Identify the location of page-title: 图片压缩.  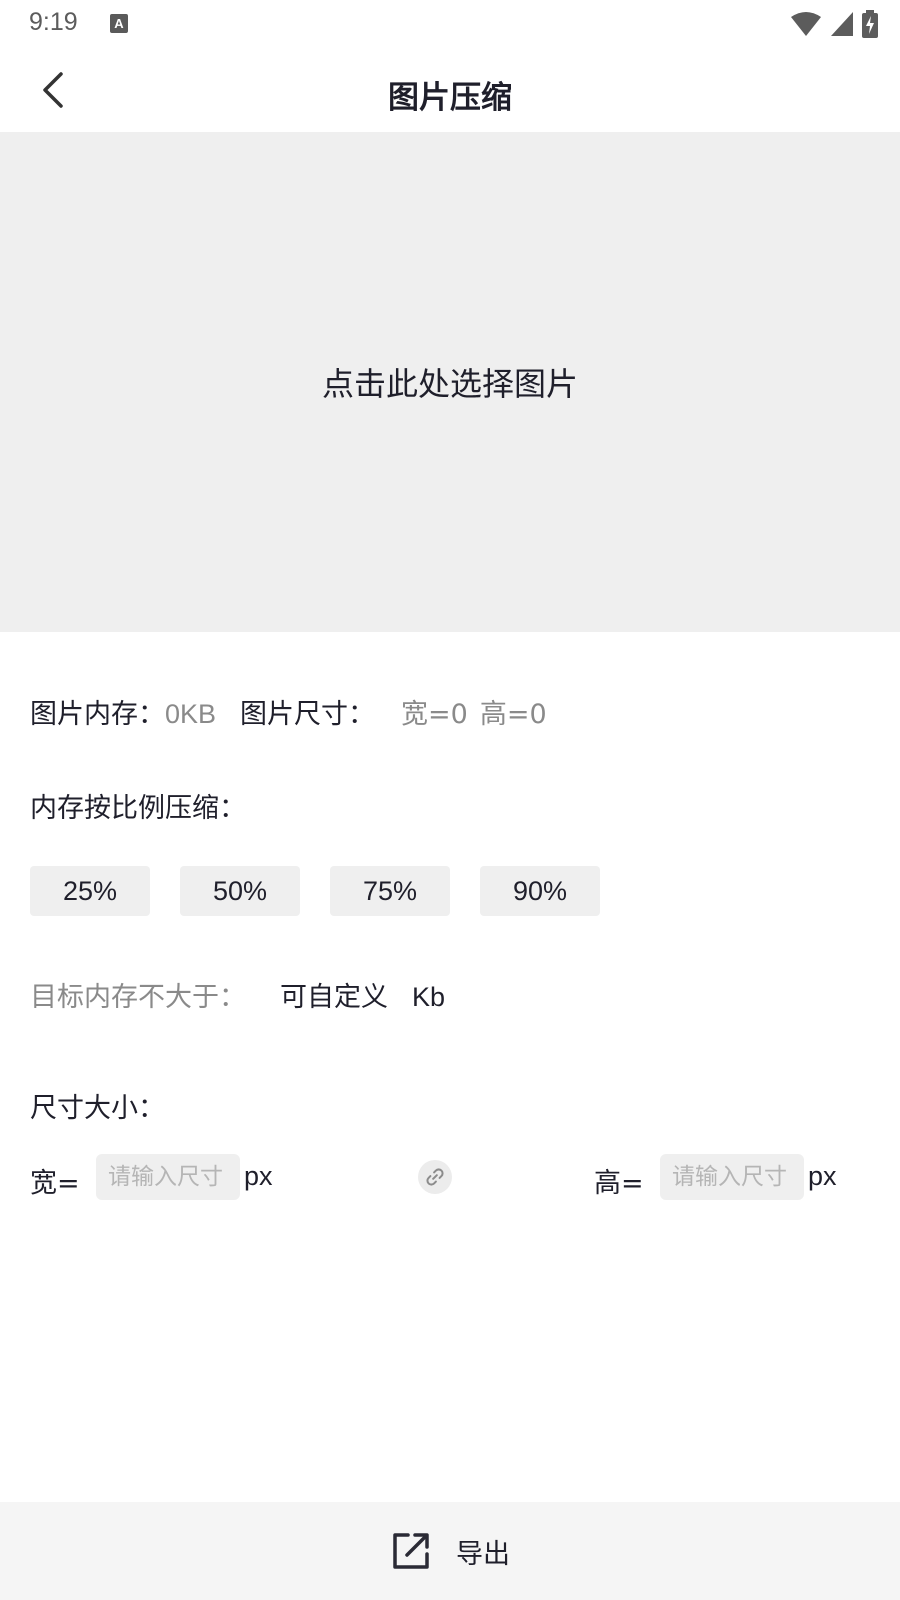
(450, 98).